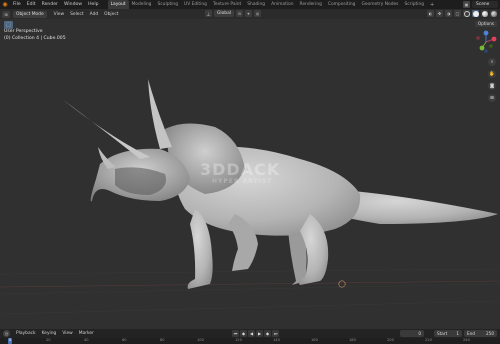 The height and width of the screenshot is (344, 500). What do you see at coordinates (258, 13) in the screenshot?
I see `proportional-edit-icon: ◎` at bounding box center [258, 13].